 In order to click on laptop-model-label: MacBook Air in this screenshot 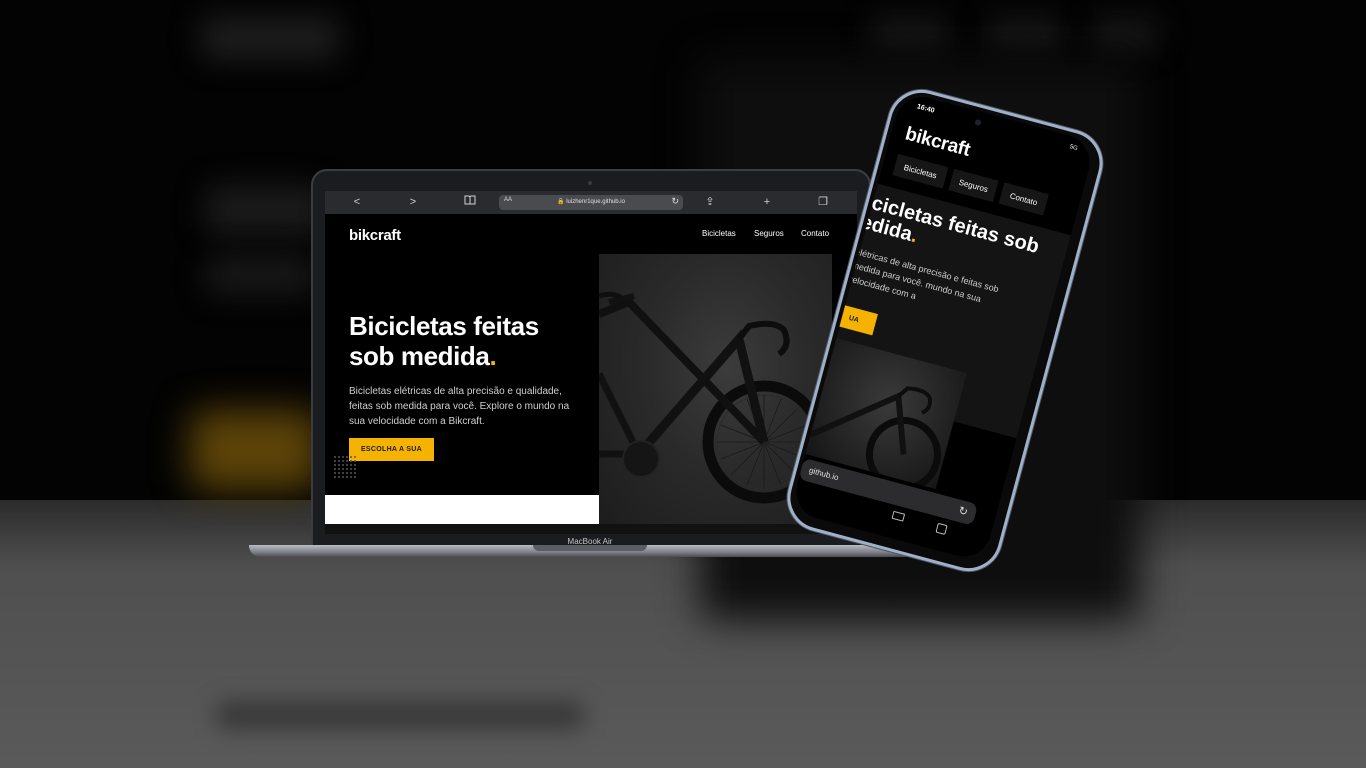, I will do `click(590, 541)`.